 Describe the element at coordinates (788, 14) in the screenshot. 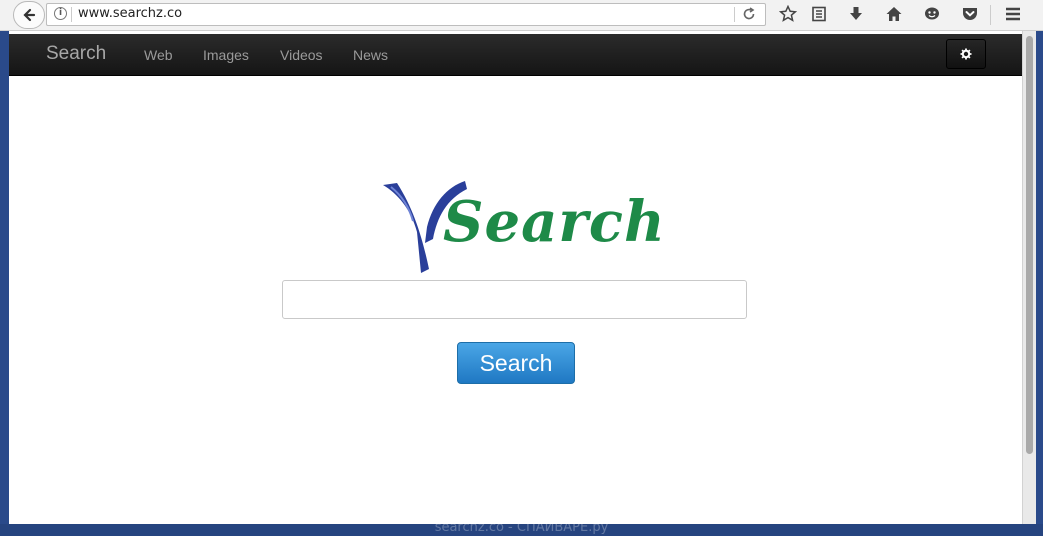

I see `star-icon` at that location.